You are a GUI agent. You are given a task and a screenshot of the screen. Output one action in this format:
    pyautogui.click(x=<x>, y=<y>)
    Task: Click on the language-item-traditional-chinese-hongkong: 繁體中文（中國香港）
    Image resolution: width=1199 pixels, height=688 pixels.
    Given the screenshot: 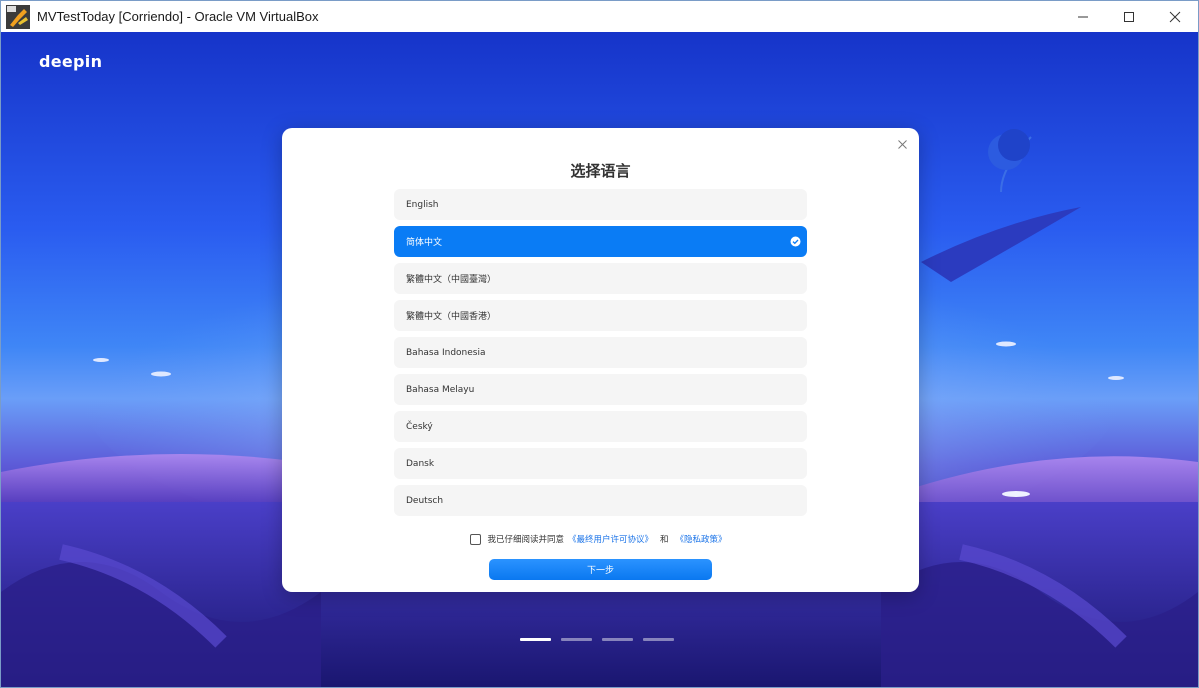 What is the action you would take?
    pyautogui.click(x=600, y=315)
    